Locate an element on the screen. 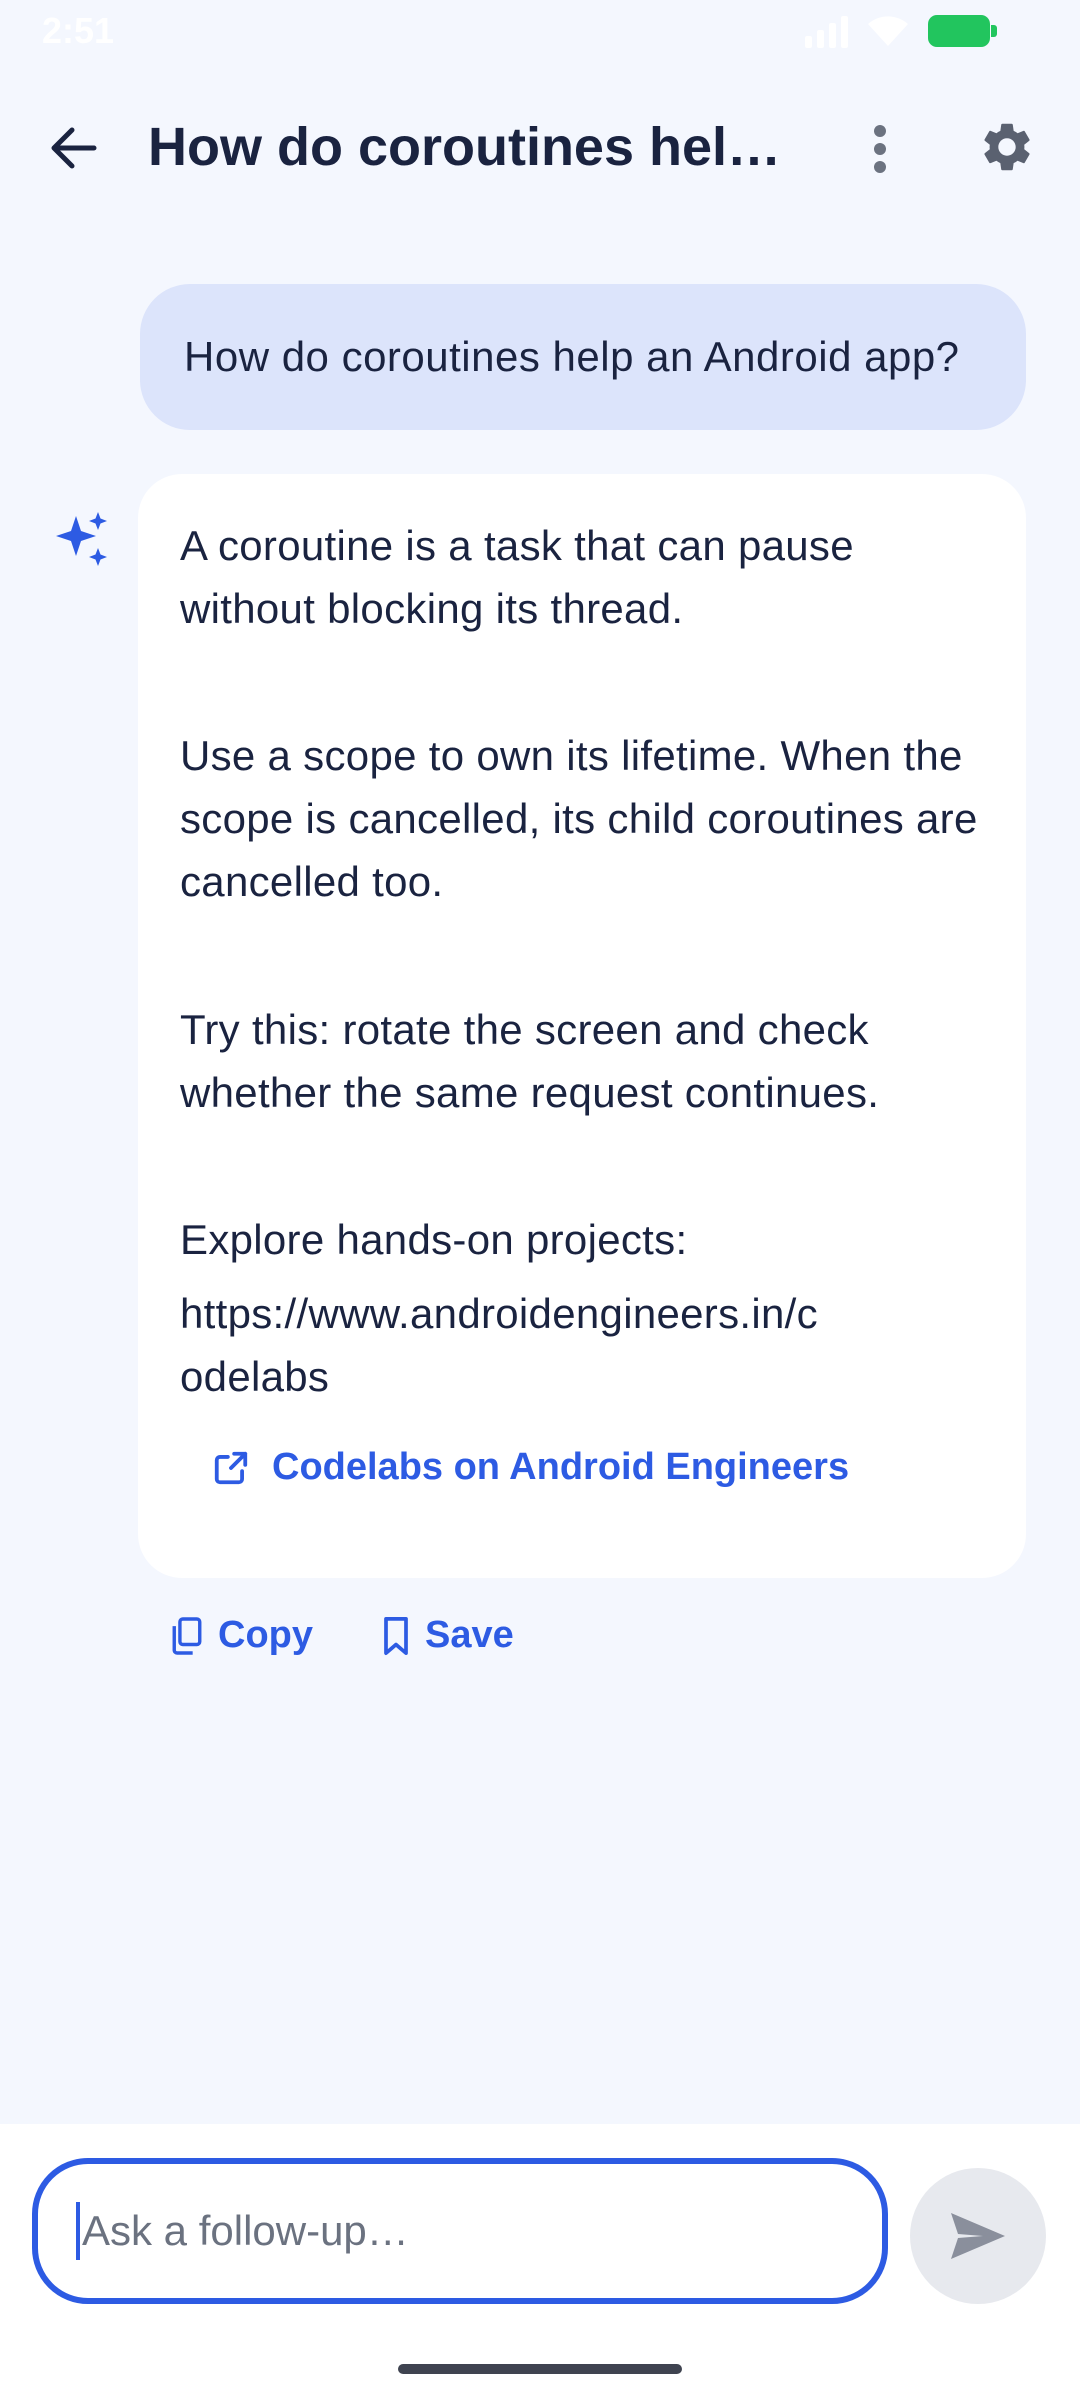 This screenshot has height=2400, width=1080. message-actions: Copy Save is located at coordinates (342, 1635).